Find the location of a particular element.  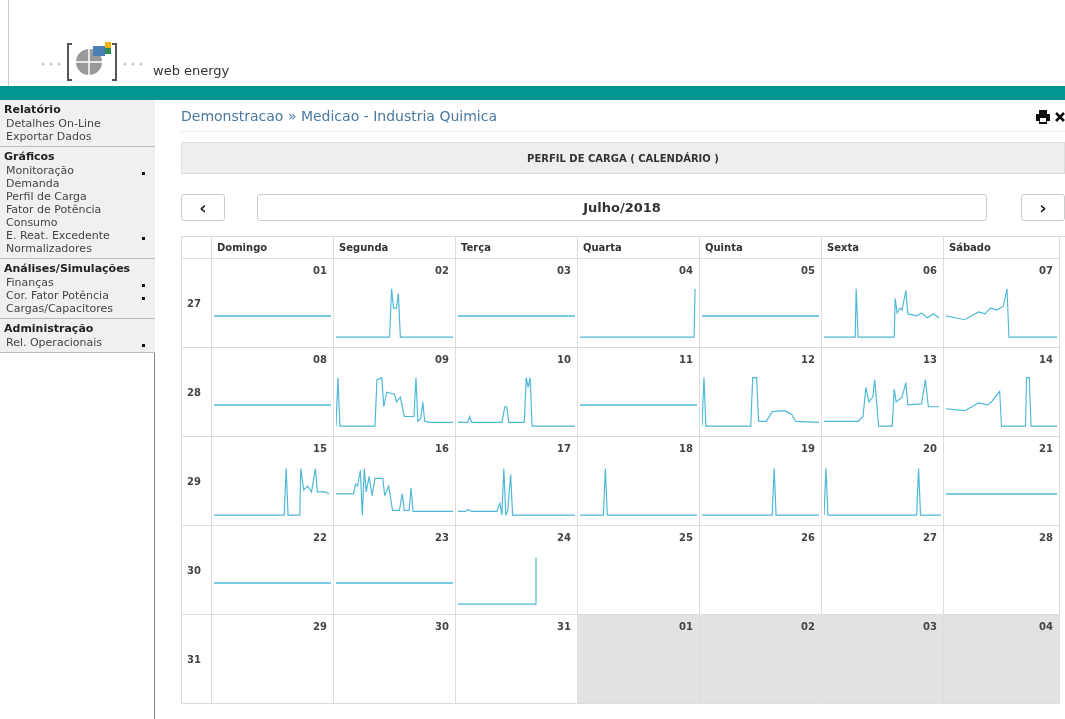

day-number: 13 is located at coordinates (930, 359).